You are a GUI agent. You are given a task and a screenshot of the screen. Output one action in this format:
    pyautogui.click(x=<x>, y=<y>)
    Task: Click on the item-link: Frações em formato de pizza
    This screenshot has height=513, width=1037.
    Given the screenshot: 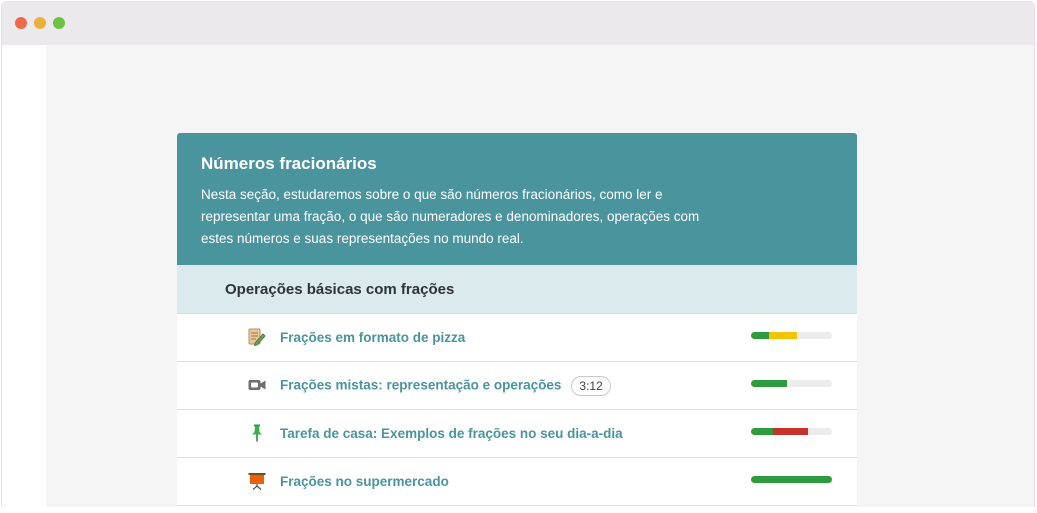 What is the action you would take?
    pyautogui.click(x=372, y=337)
    